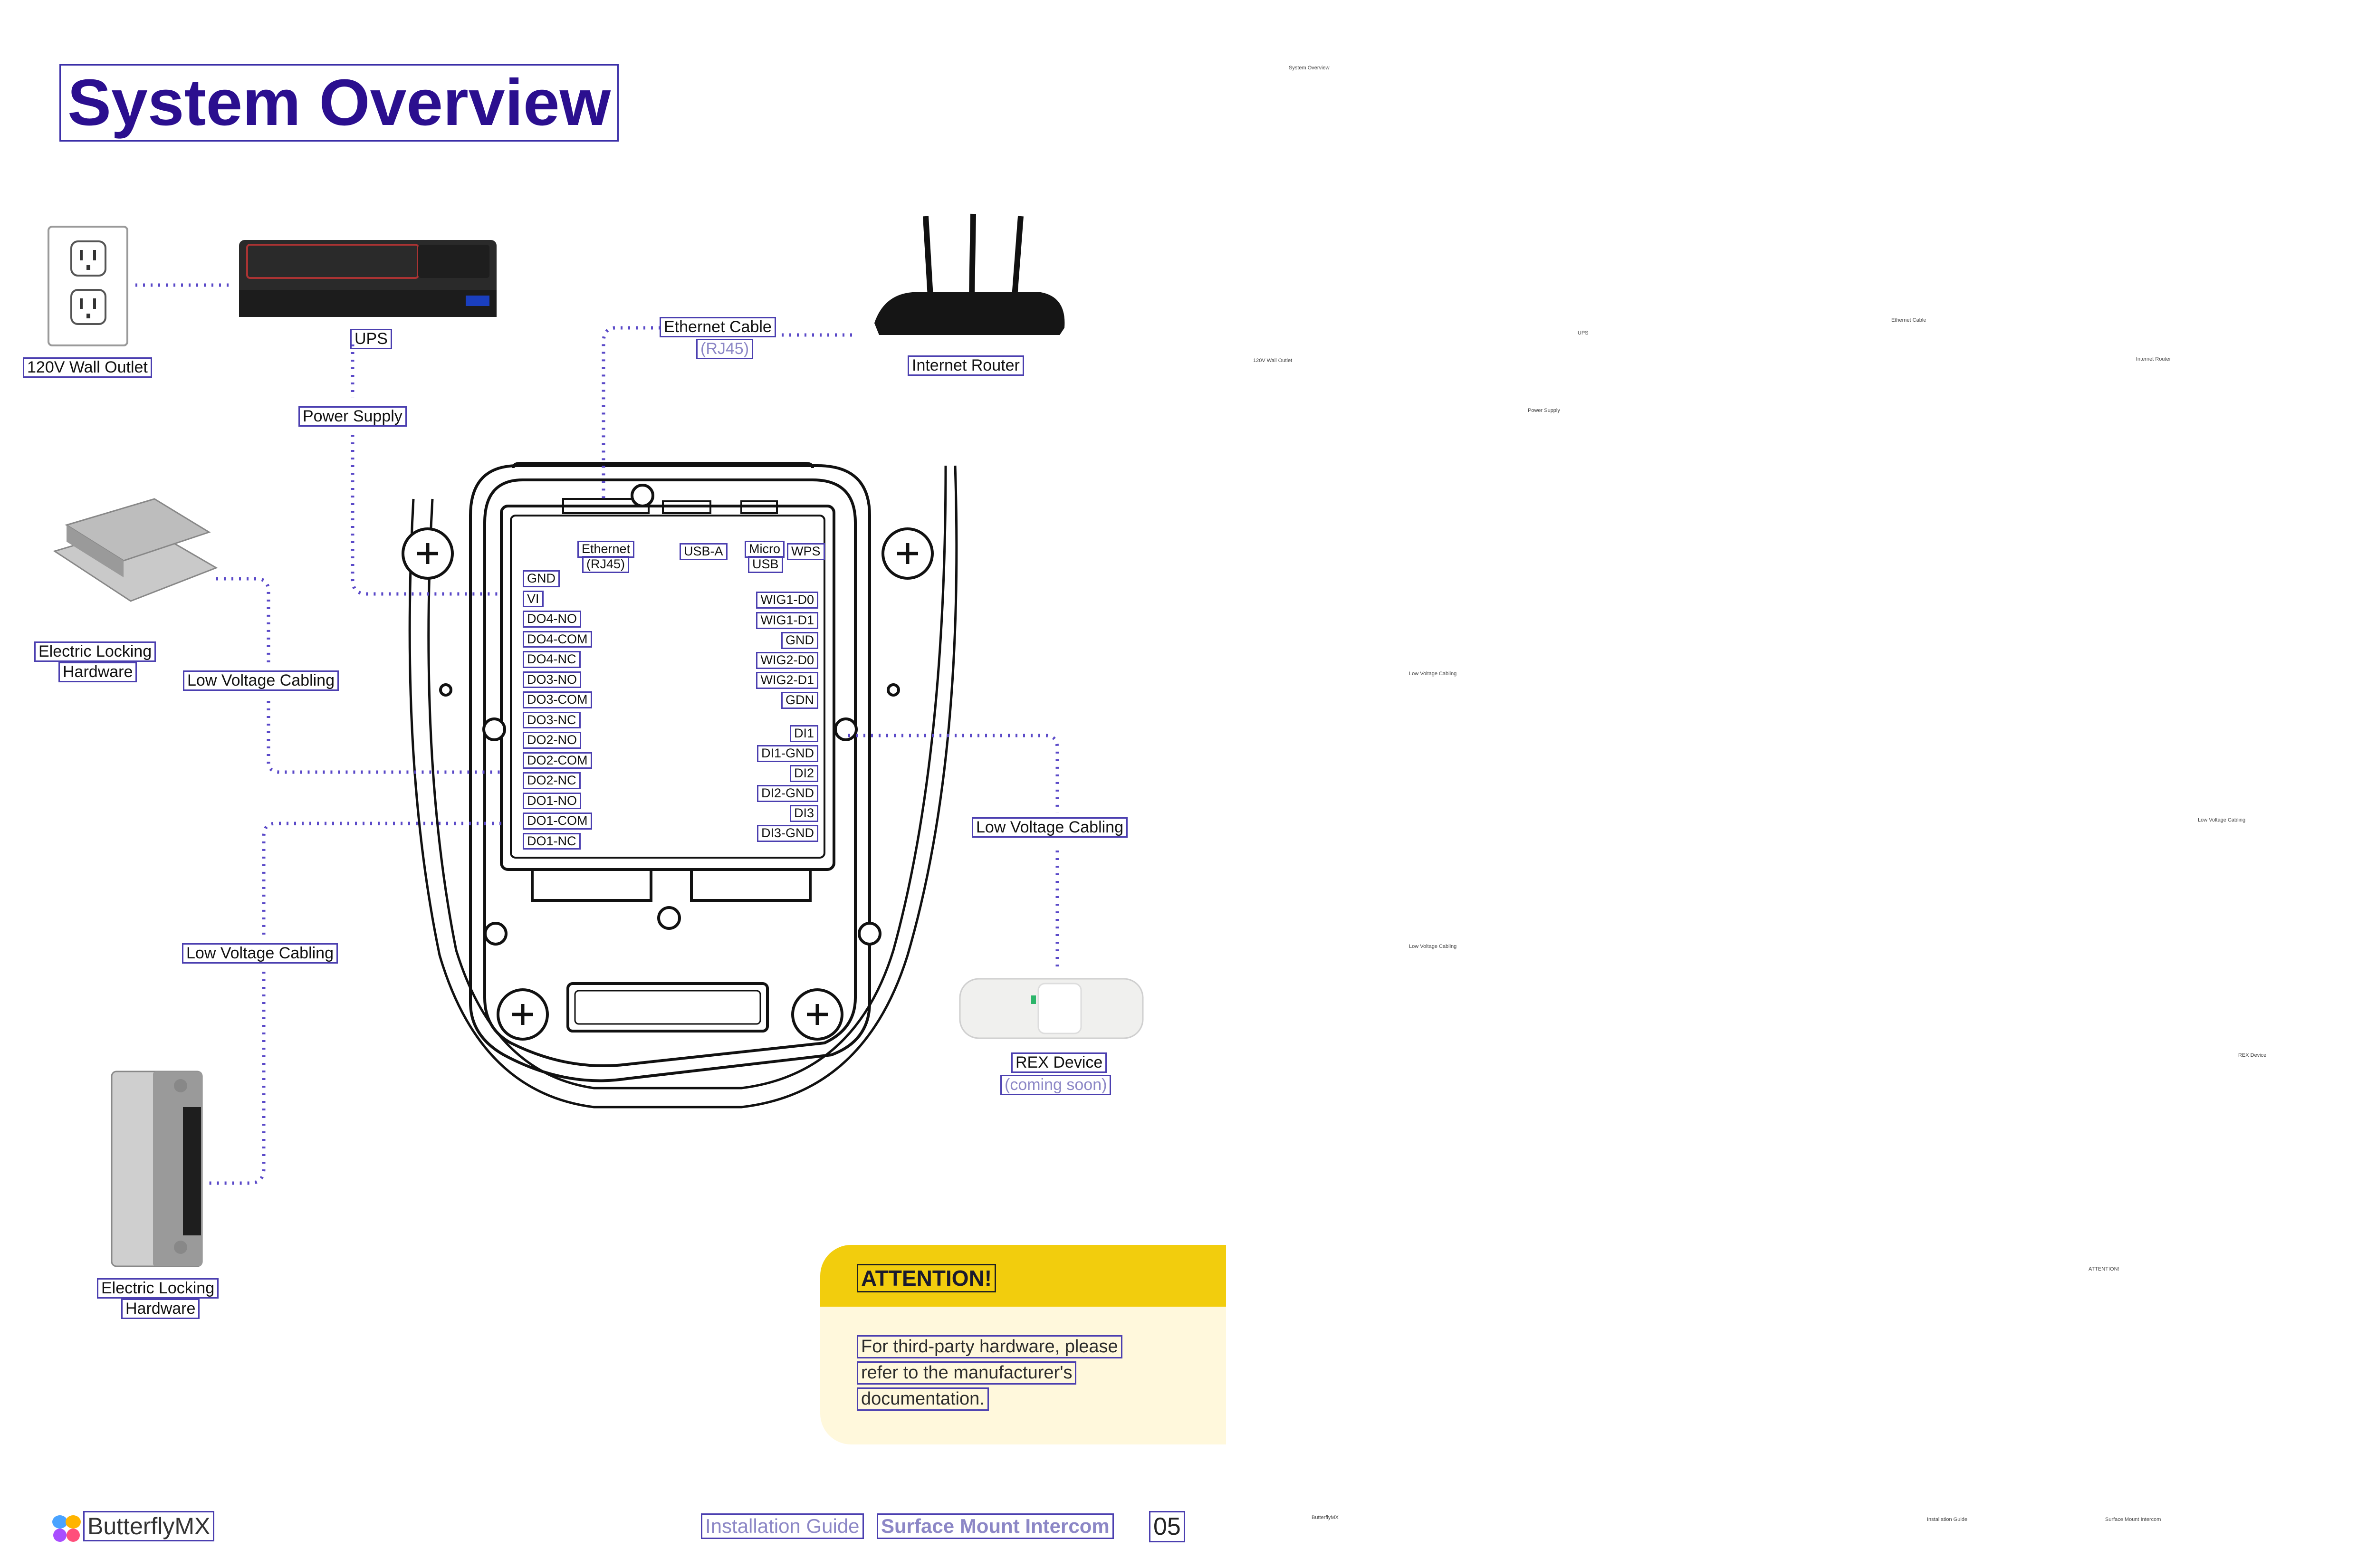  Describe the element at coordinates (1273, 361) in the screenshot. I see `ghost-wall-outlet: 120V Wall Outlet` at that location.